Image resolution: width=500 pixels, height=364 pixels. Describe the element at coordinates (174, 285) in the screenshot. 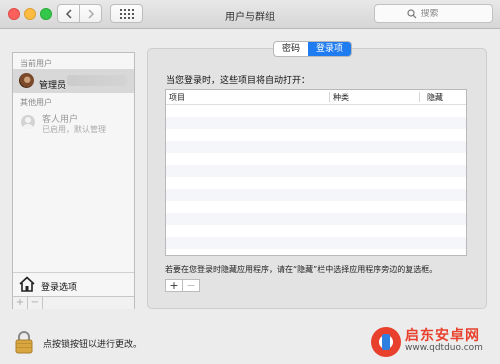

I see `add-login-item-button: +` at that location.